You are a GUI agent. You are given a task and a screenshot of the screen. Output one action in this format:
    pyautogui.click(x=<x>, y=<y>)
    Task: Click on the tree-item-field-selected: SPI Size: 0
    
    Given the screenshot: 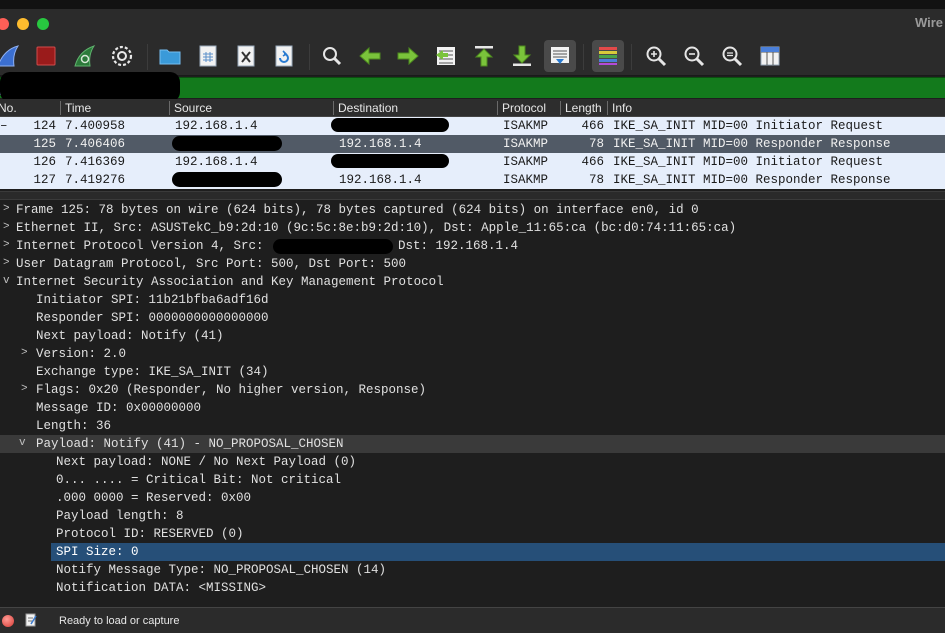 What is the action you would take?
    pyautogui.click(x=472, y=552)
    